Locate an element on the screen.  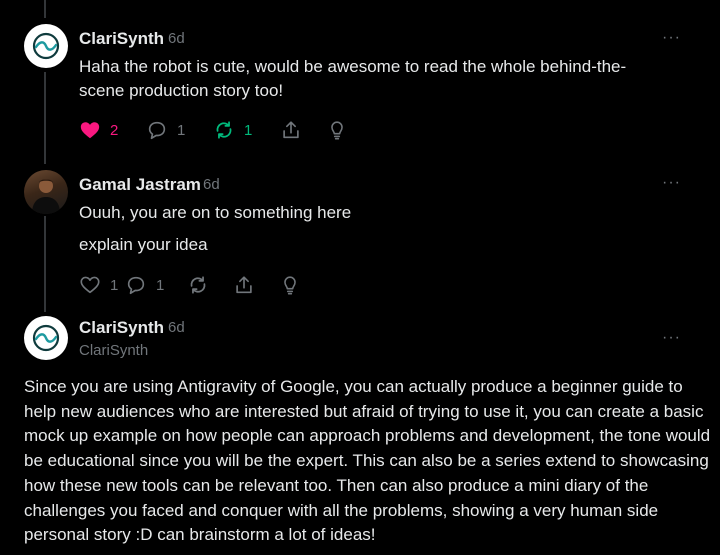
like-count: 2 is located at coordinates (114, 130).